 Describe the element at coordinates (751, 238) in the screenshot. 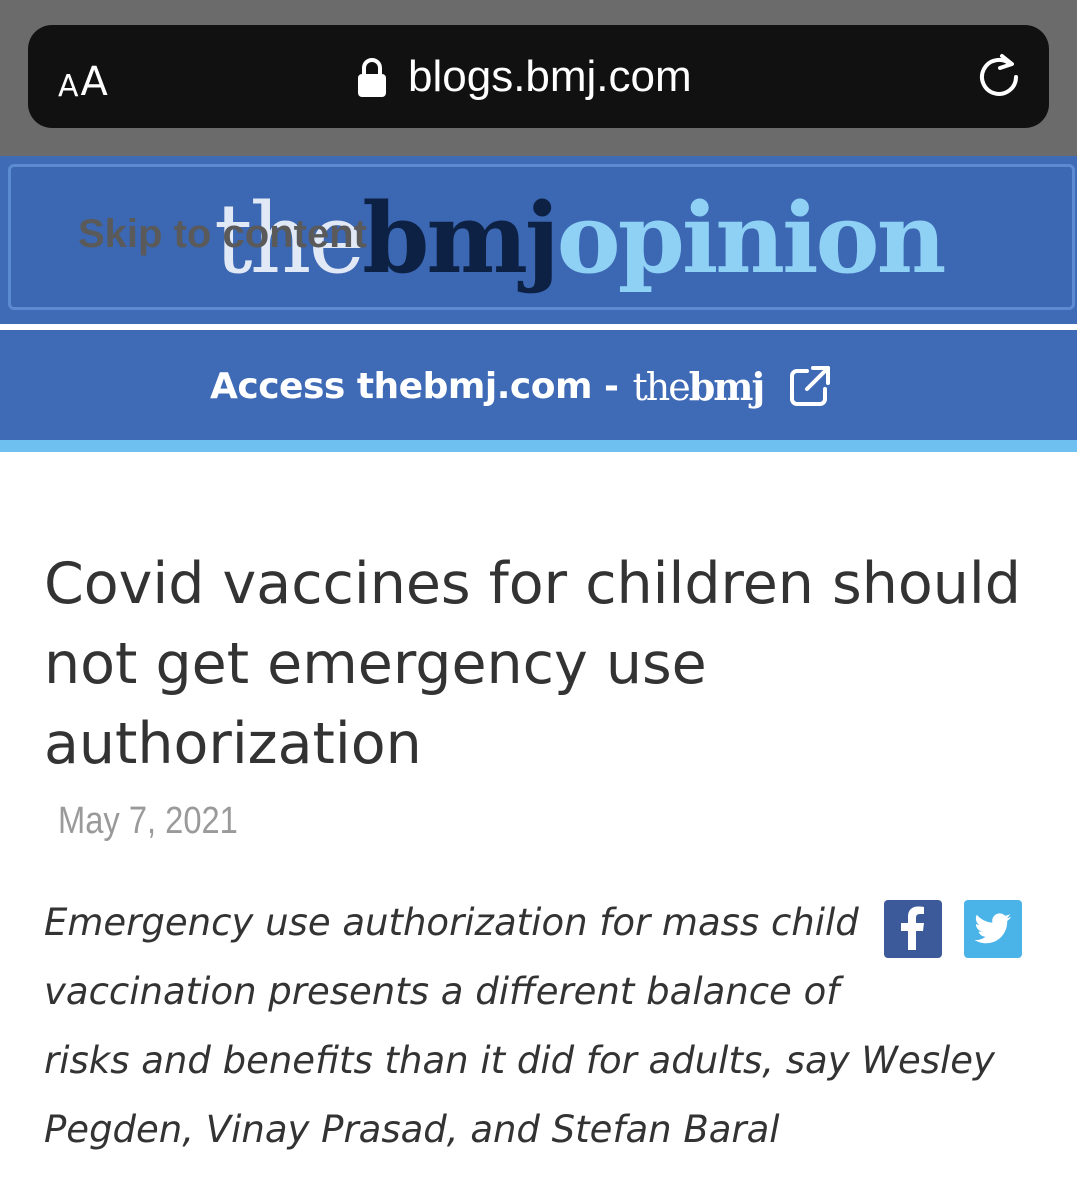

I see `logo-opinion: opinion` at that location.